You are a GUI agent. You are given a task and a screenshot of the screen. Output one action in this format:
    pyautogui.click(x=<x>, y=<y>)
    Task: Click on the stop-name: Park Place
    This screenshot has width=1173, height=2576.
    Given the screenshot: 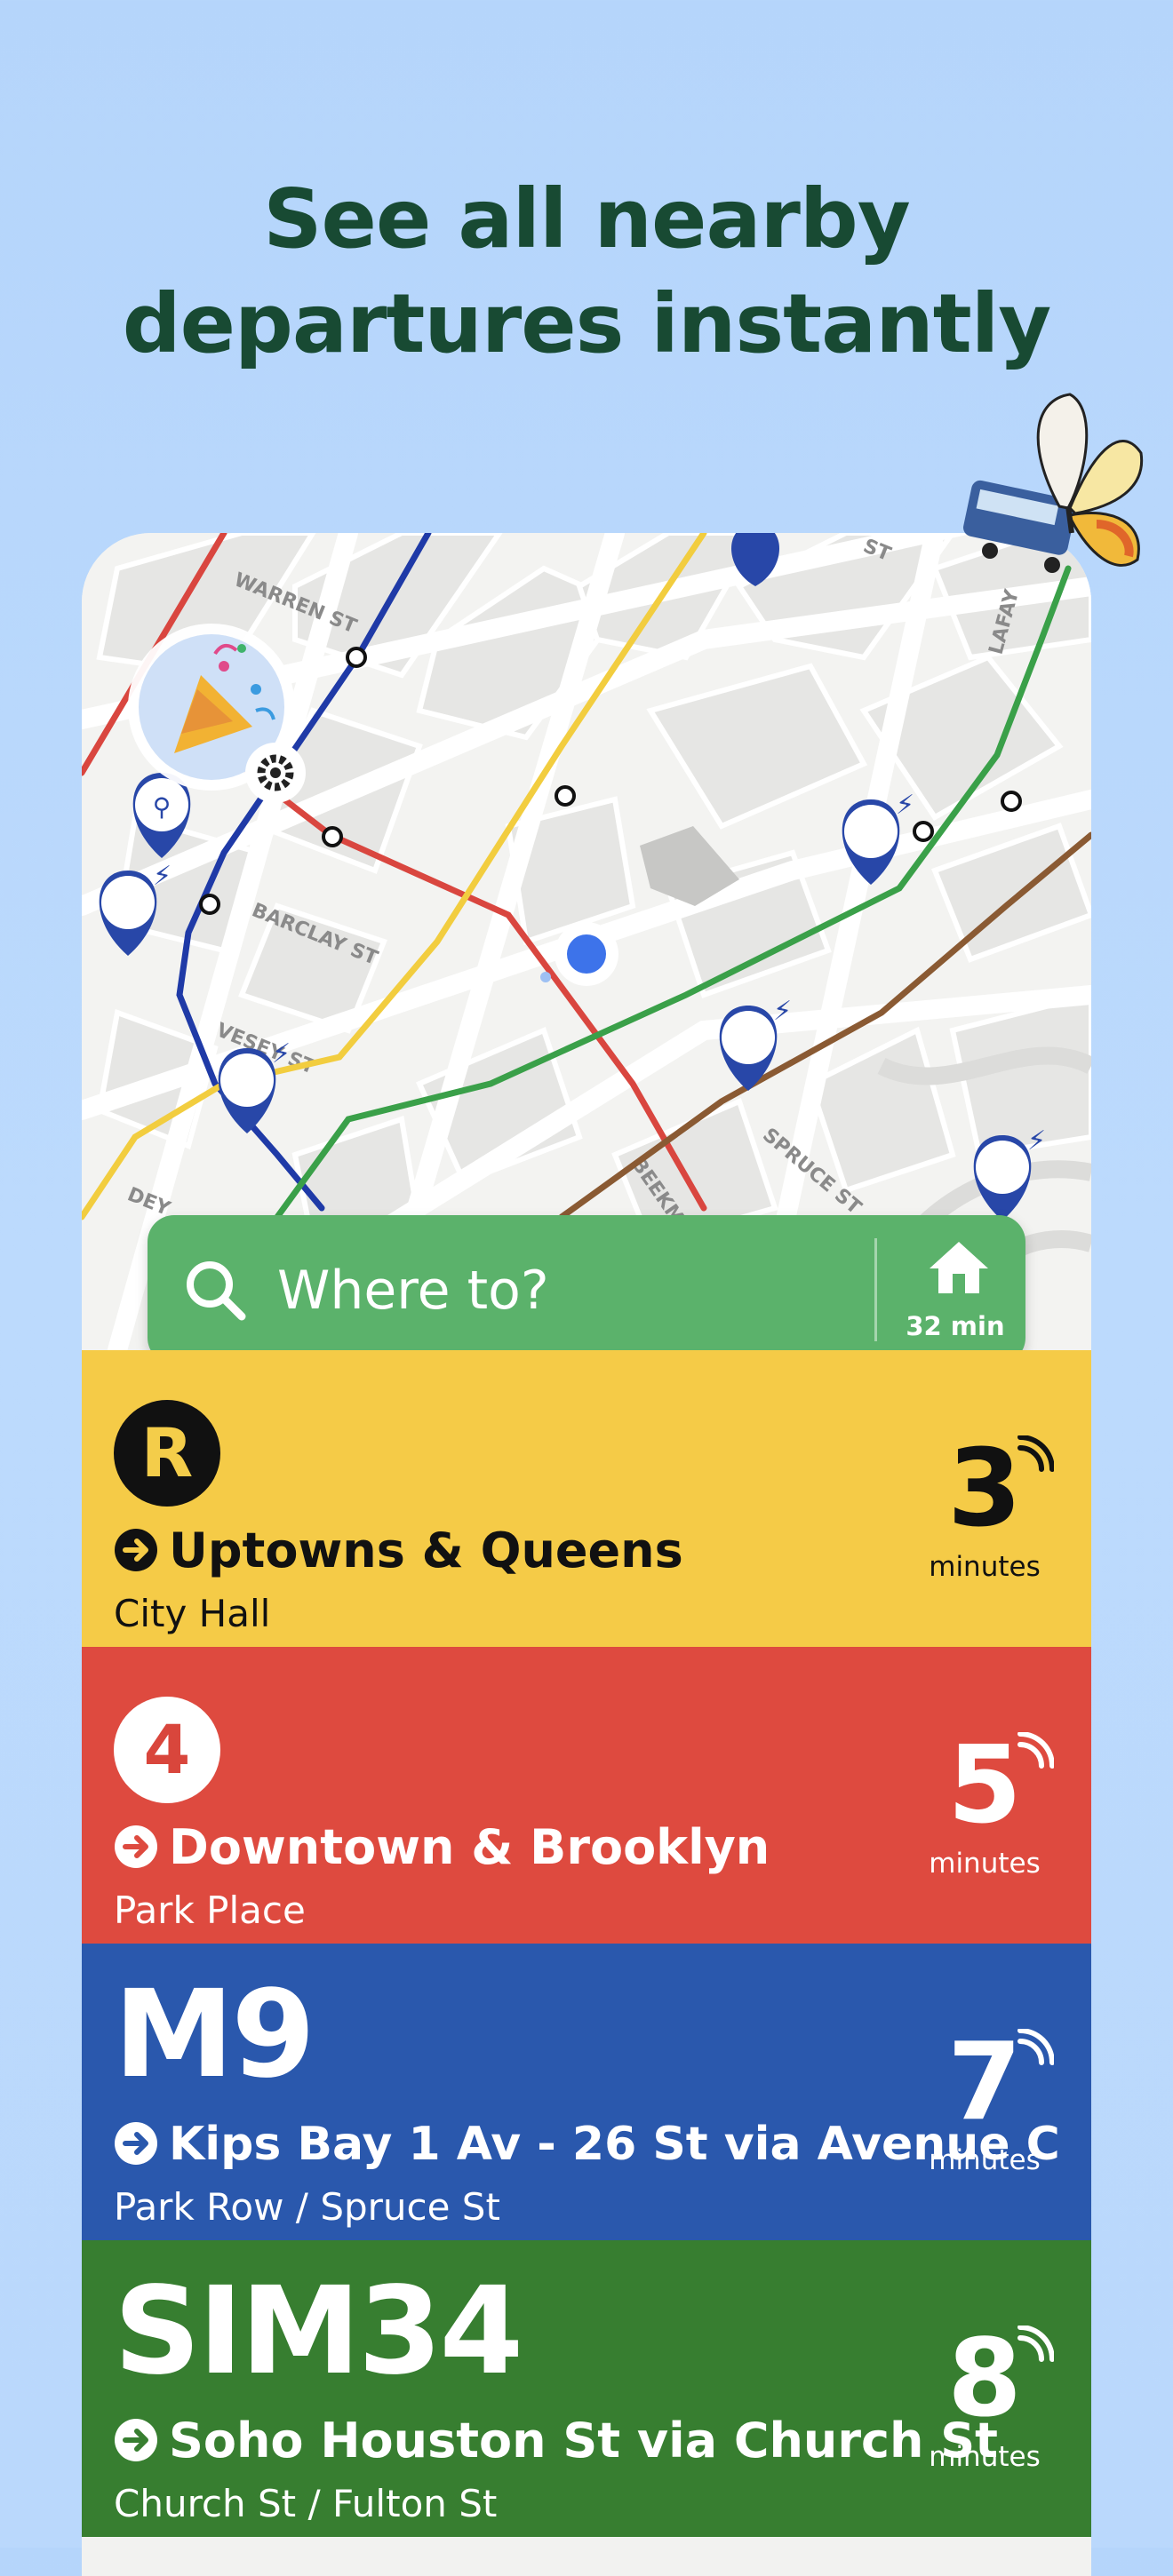 What is the action you would take?
    pyautogui.click(x=210, y=1910)
    